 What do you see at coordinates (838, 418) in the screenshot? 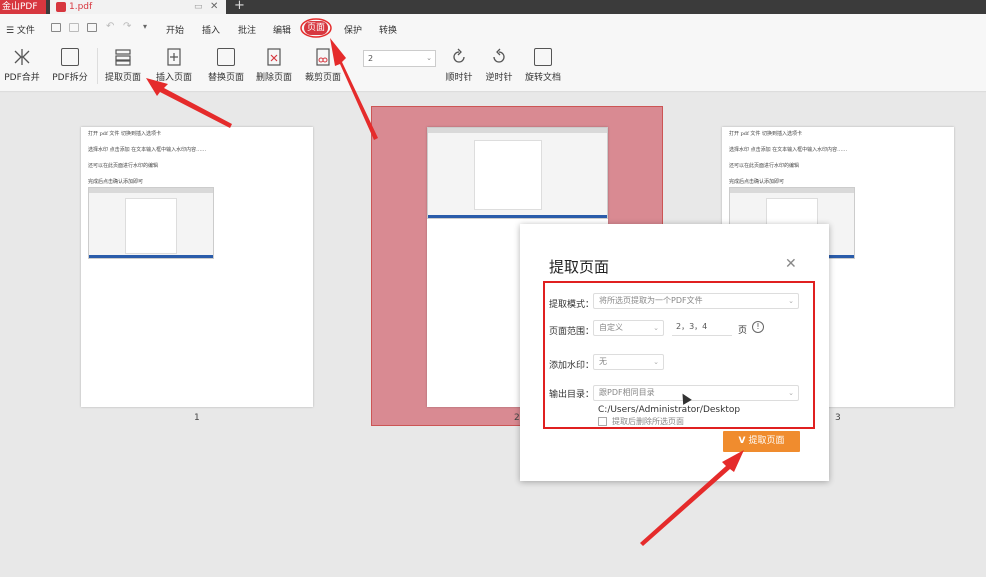
I see `page-number-3: 3` at bounding box center [838, 418].